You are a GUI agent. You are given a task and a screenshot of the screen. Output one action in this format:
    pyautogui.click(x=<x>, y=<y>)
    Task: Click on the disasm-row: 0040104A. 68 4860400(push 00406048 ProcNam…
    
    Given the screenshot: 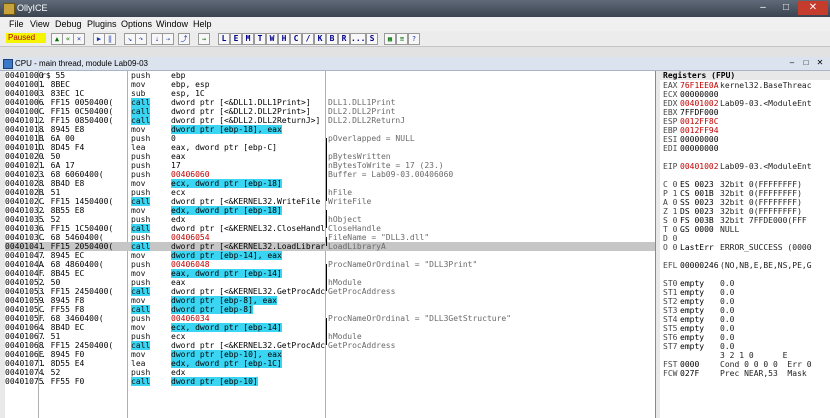 What is the action you would take?
    pyautogui.click(x=330, y=264)
    